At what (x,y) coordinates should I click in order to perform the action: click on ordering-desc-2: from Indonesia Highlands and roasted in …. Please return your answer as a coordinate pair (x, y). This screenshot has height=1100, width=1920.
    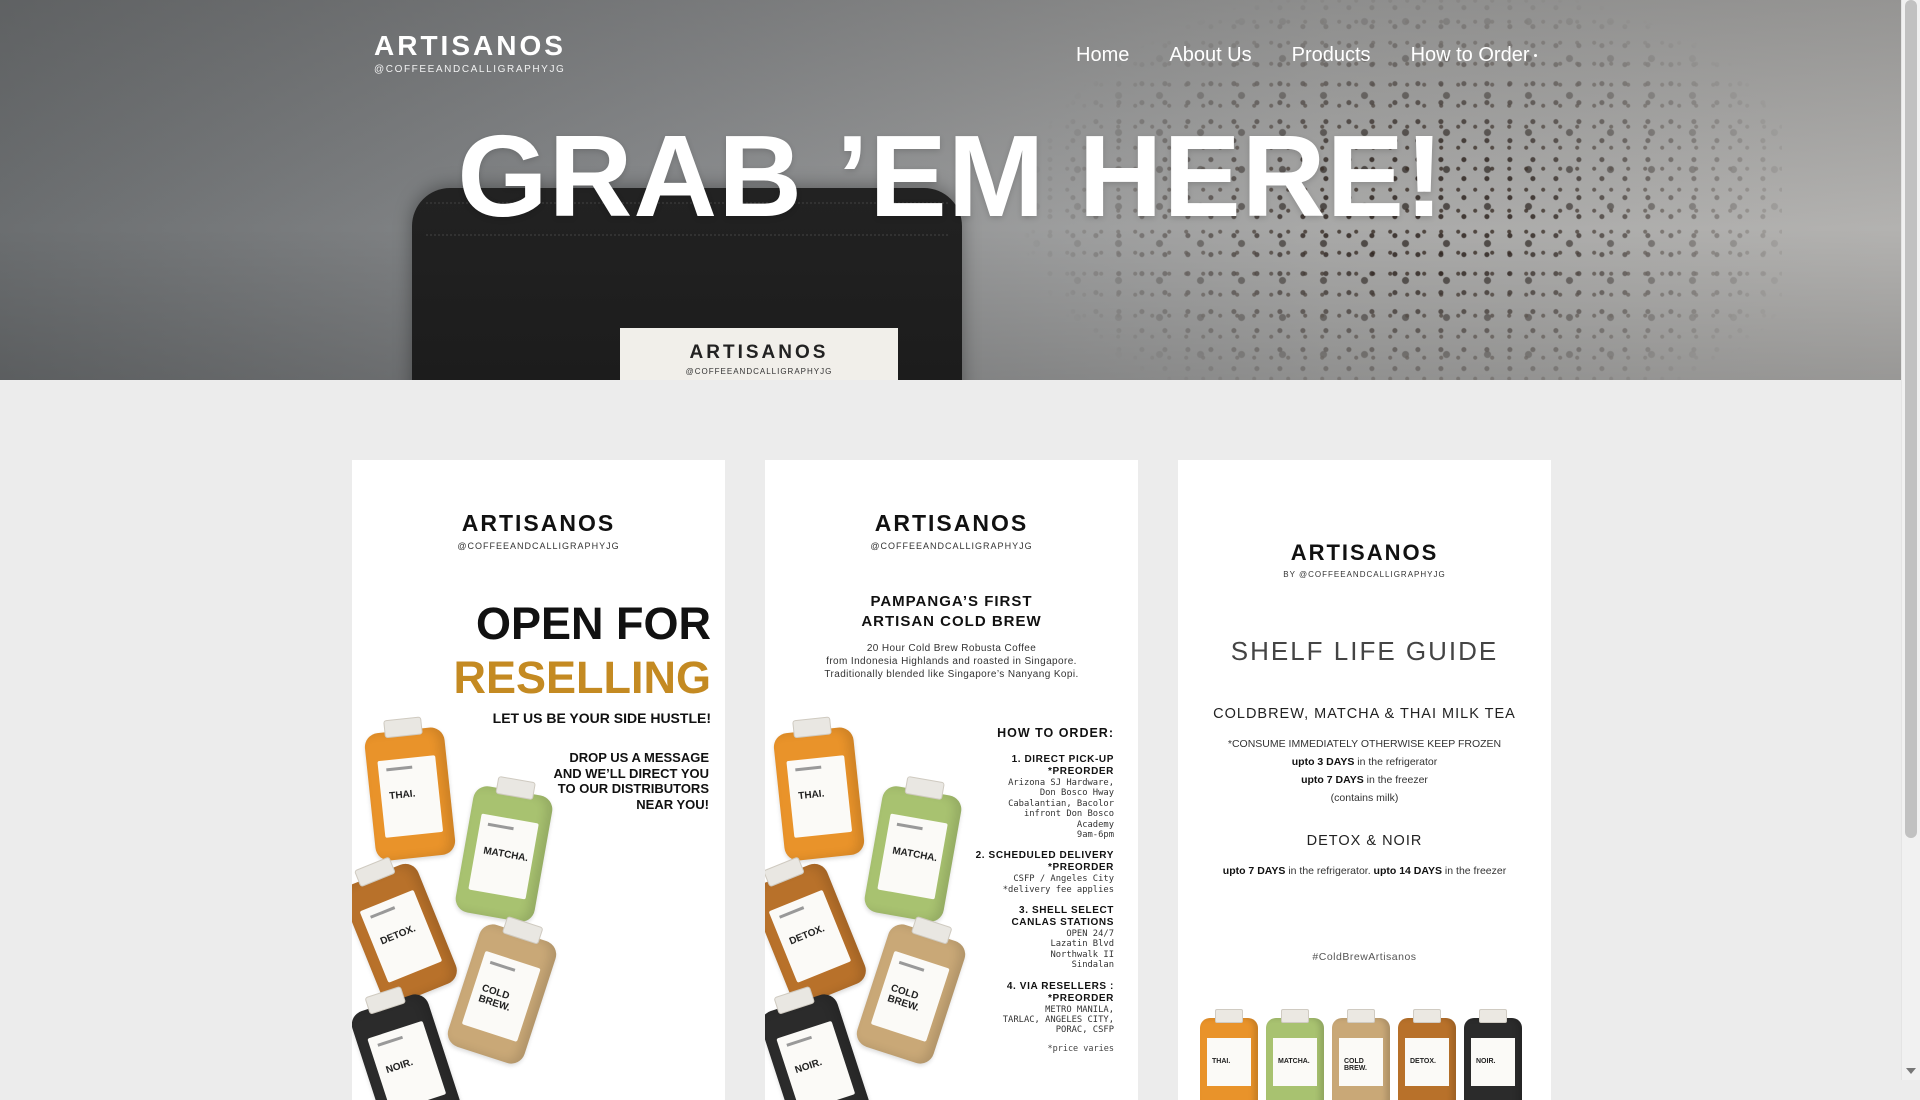
    Looking at the image, I should click on (951, 661).